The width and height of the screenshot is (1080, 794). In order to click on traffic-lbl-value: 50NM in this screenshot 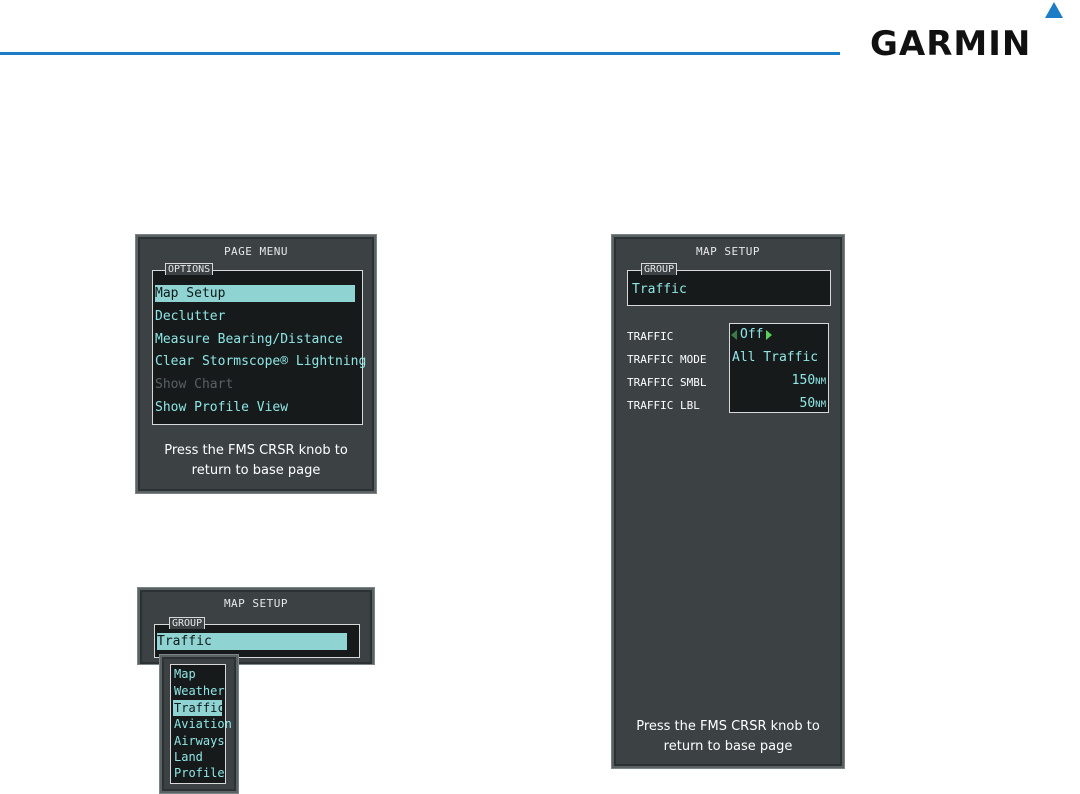, I will do `click(813, 403)`.